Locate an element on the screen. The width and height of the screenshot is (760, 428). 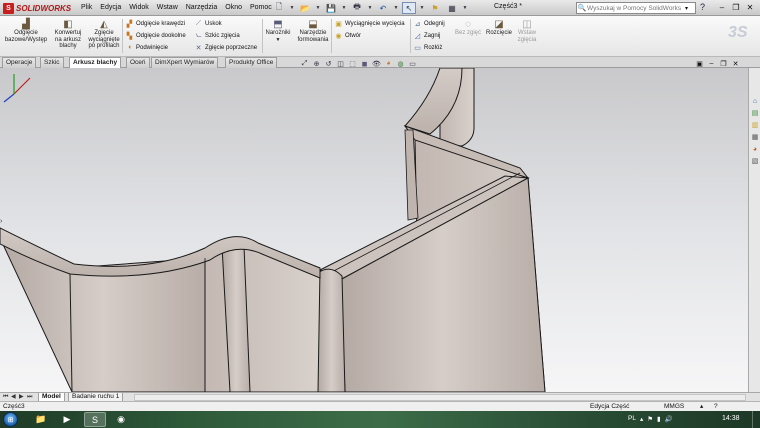
design-library-icon: ▤ is located at coordinates (755, 113).